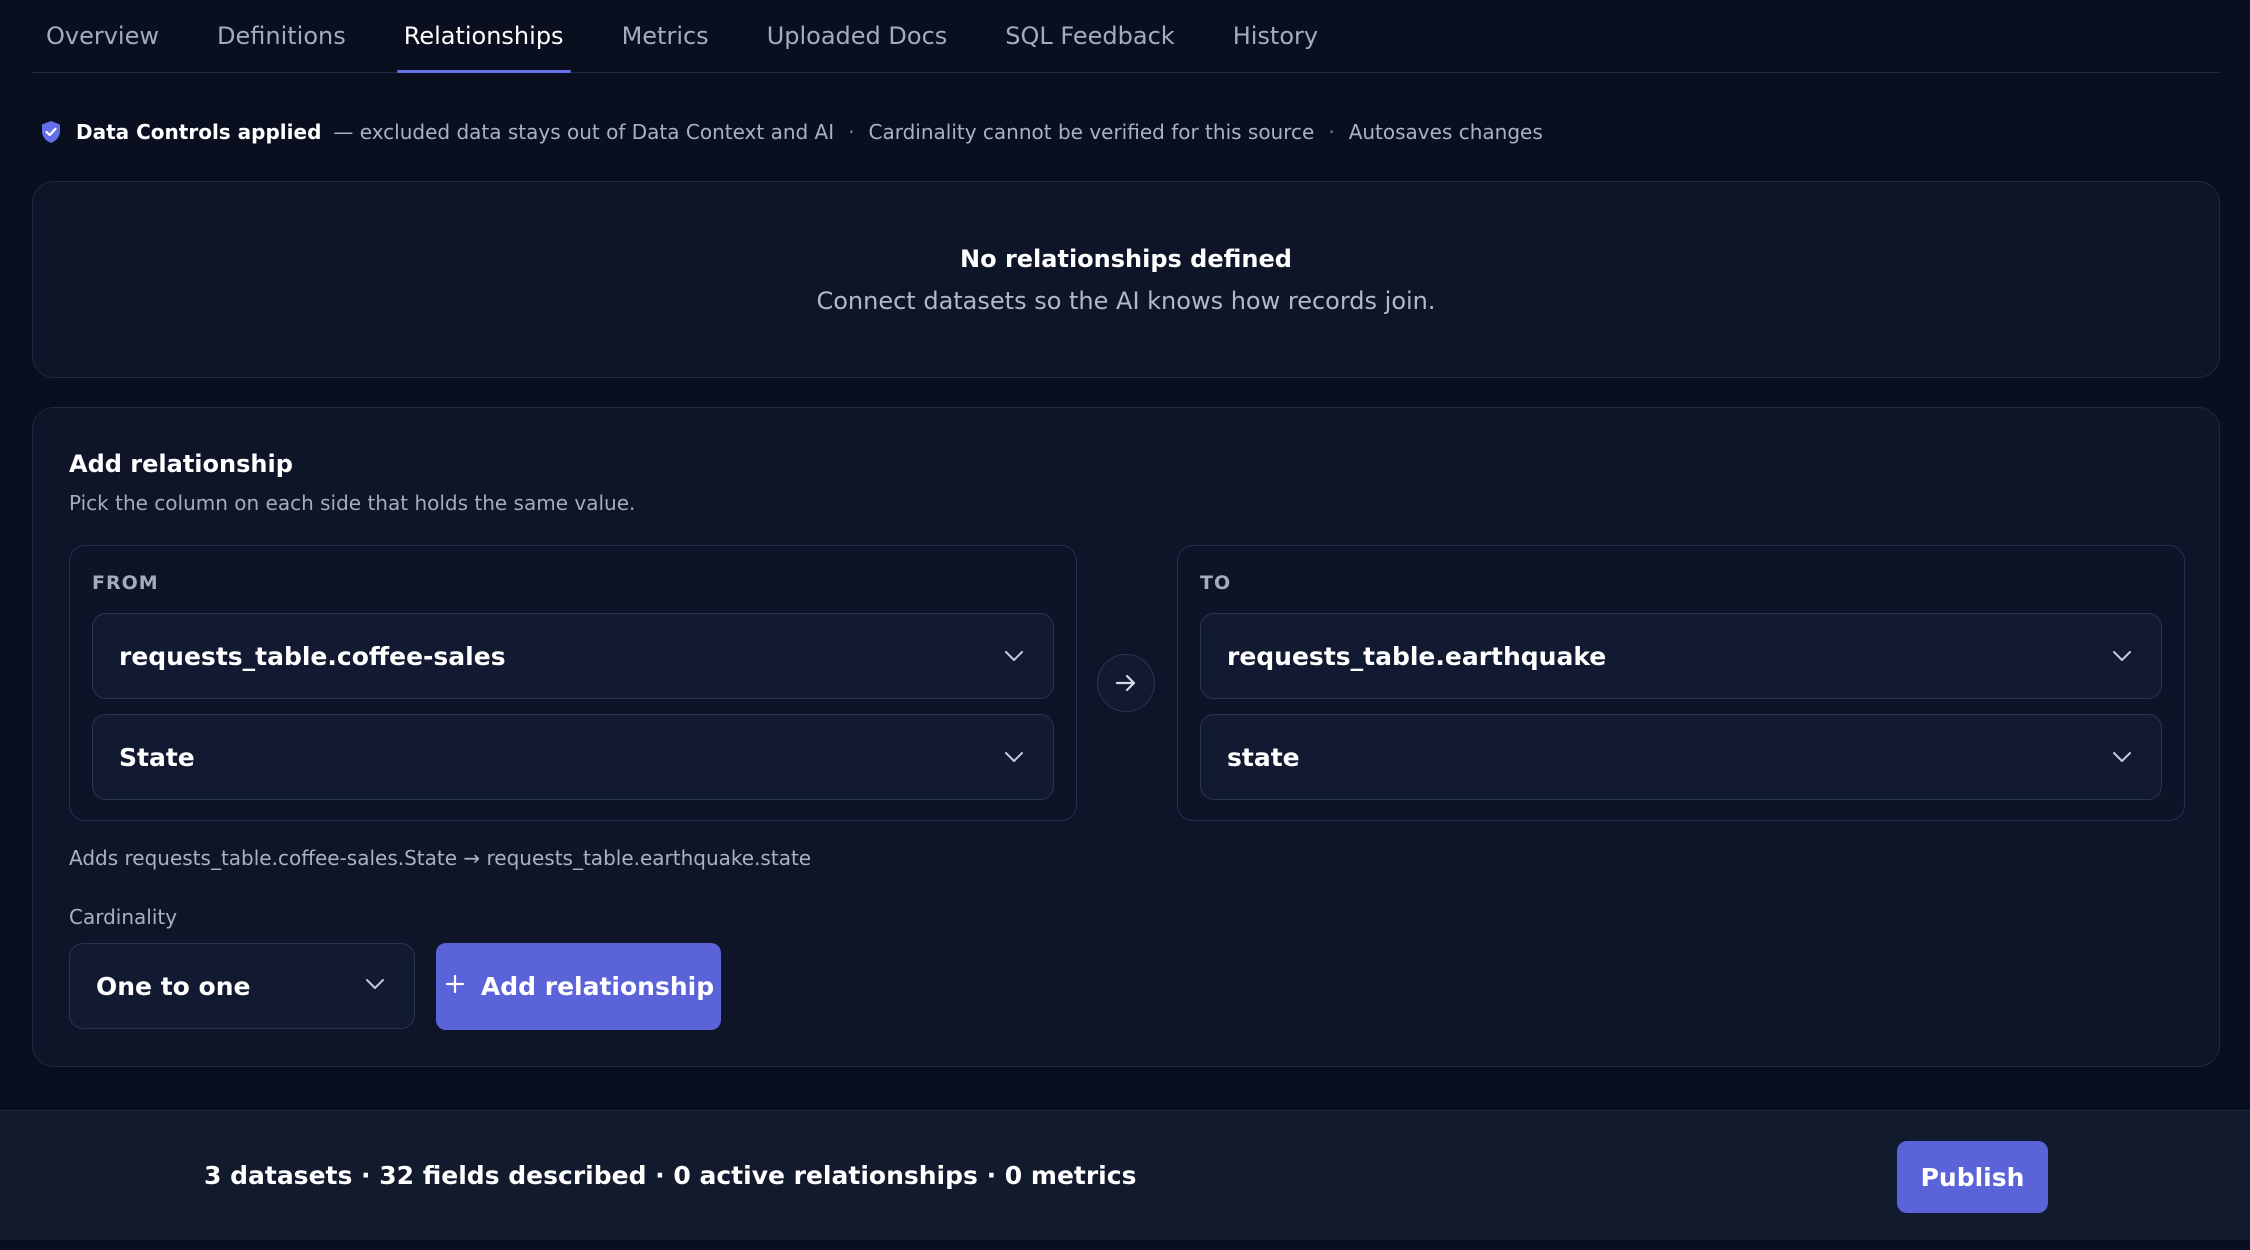 Image resolution: width=2250 pixels, height=1250 pixels. What do you see at coordinates (199, 132) in the screenshot?
I see `notice-title: Data Controls applied` at bounding box center [199, 132].